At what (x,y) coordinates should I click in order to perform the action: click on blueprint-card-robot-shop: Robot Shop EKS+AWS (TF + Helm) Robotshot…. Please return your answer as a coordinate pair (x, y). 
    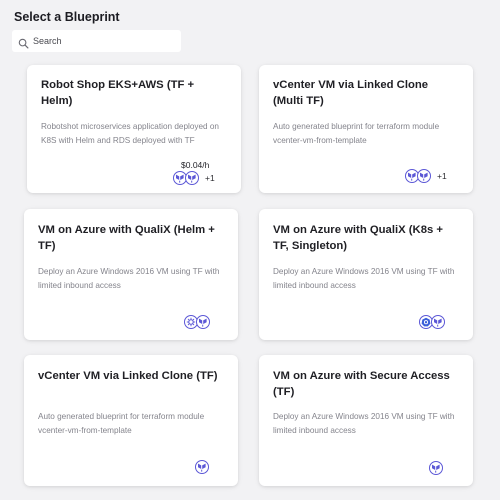
    Looking at the image, I should click on (134, 129).